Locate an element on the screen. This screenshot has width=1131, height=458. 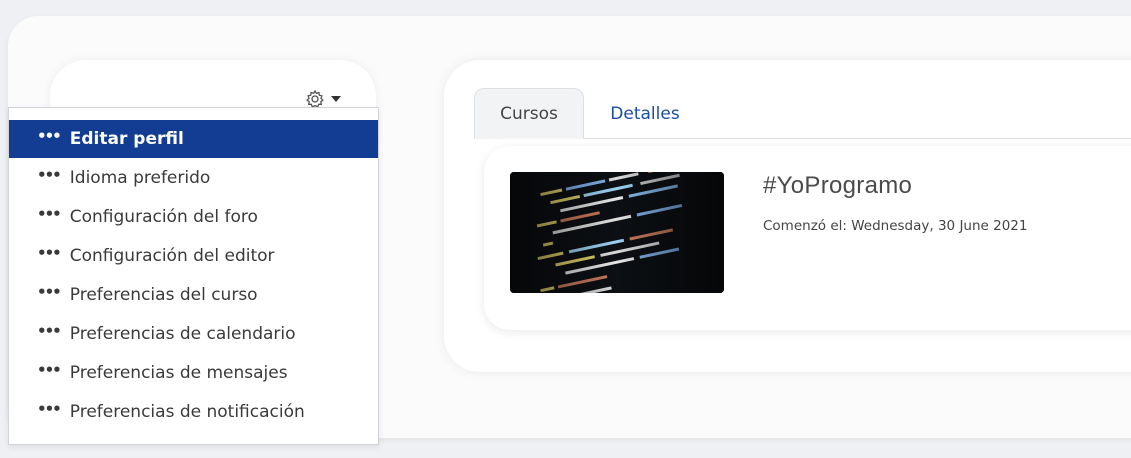
menu-item-preferencias-mensajes: ••• Preferencias de mensajes is located at coordinates (193, 373).